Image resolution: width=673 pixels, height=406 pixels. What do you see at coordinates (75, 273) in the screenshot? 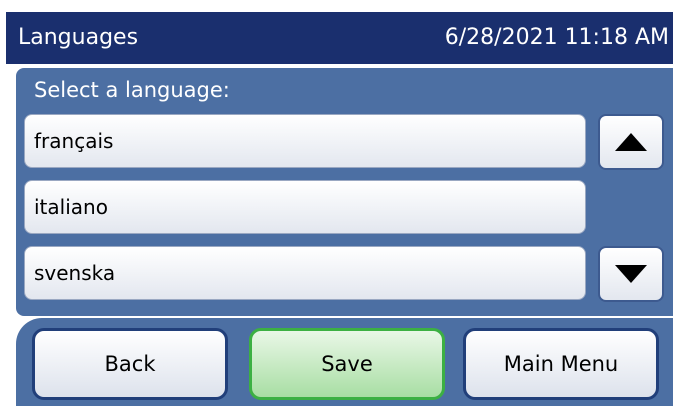
I see `language-label: svenska` at bounding box center [75, 273].